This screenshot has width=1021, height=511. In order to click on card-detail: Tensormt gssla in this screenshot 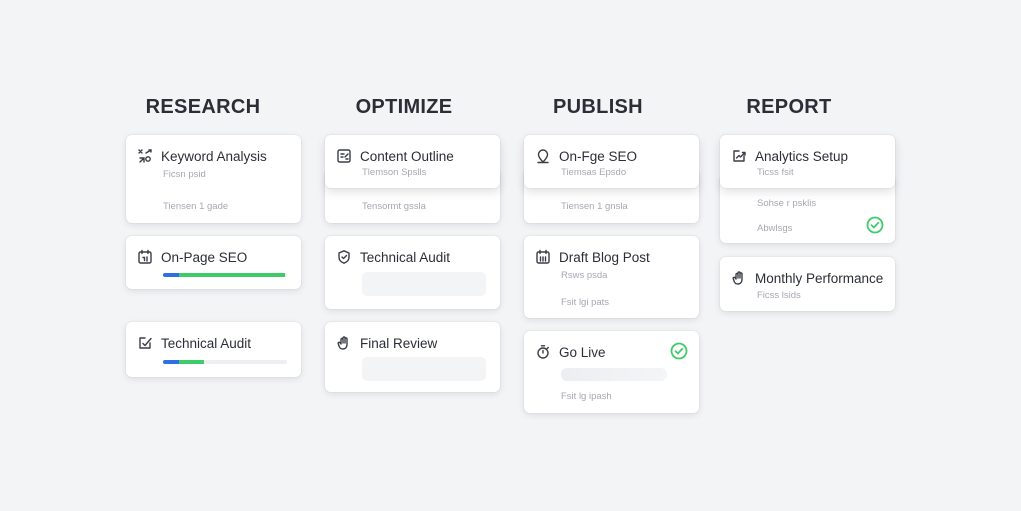, I will do `click(394, 206)`.